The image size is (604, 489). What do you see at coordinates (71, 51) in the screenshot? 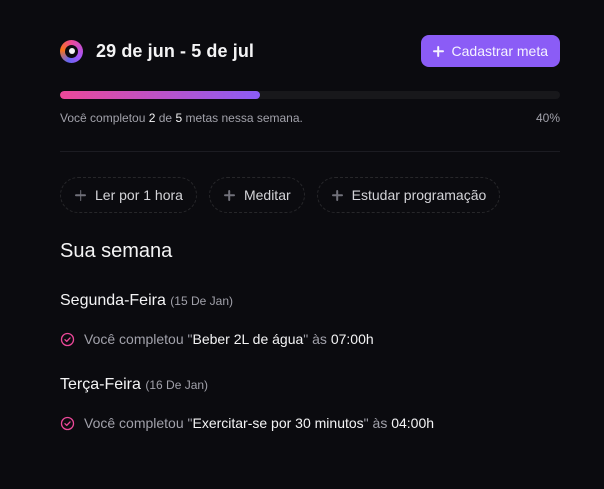
I see `app-logo-icon` at bounding box center [71, 51].